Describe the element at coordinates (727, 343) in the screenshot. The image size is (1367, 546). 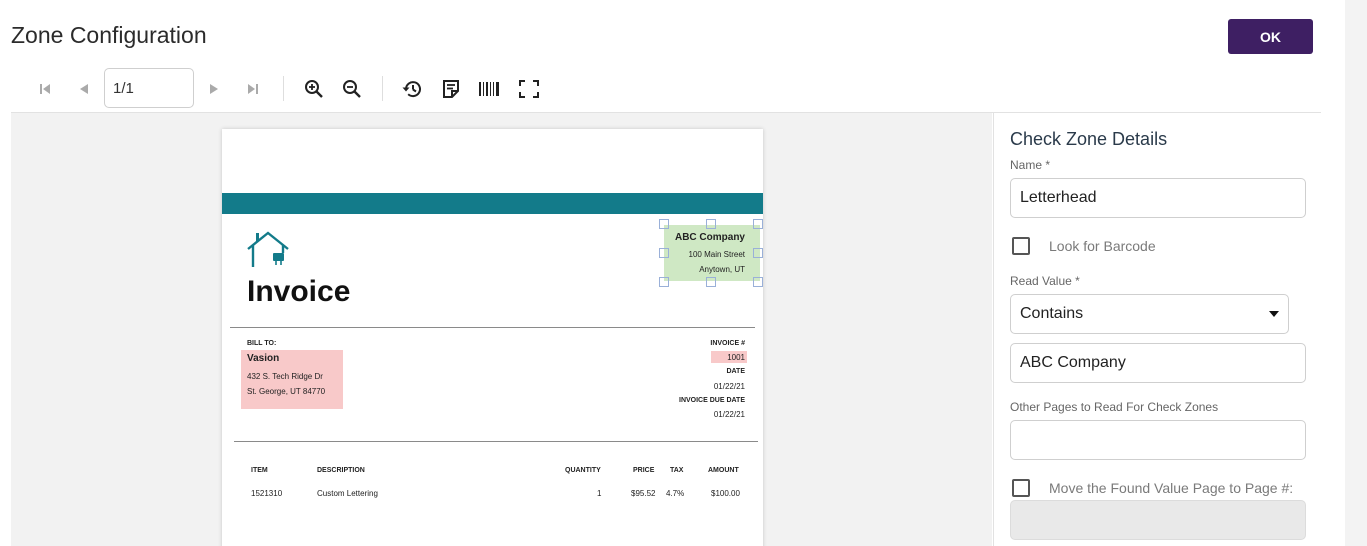
I see `invoice-number-label: INVOICE #` at that location.